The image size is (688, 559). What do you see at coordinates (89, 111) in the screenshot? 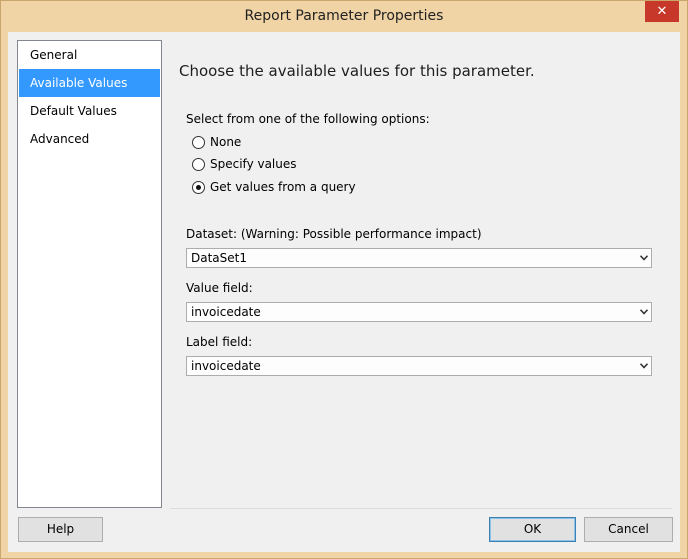
I see `nav-item-default-values: Default Values` at bounding box center [89, 111].